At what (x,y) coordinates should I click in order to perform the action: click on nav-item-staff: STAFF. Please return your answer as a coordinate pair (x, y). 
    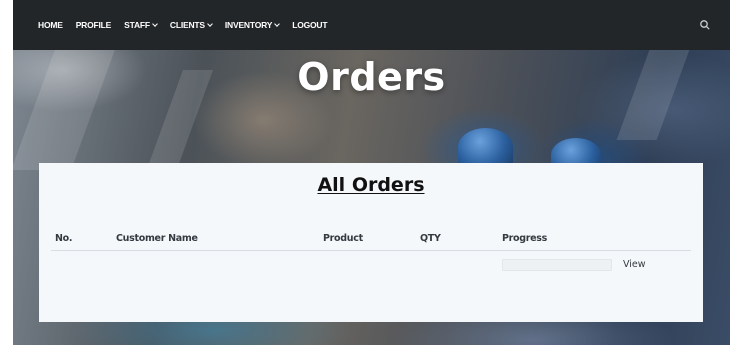
    Looking at the image, I should click on (141, 25).